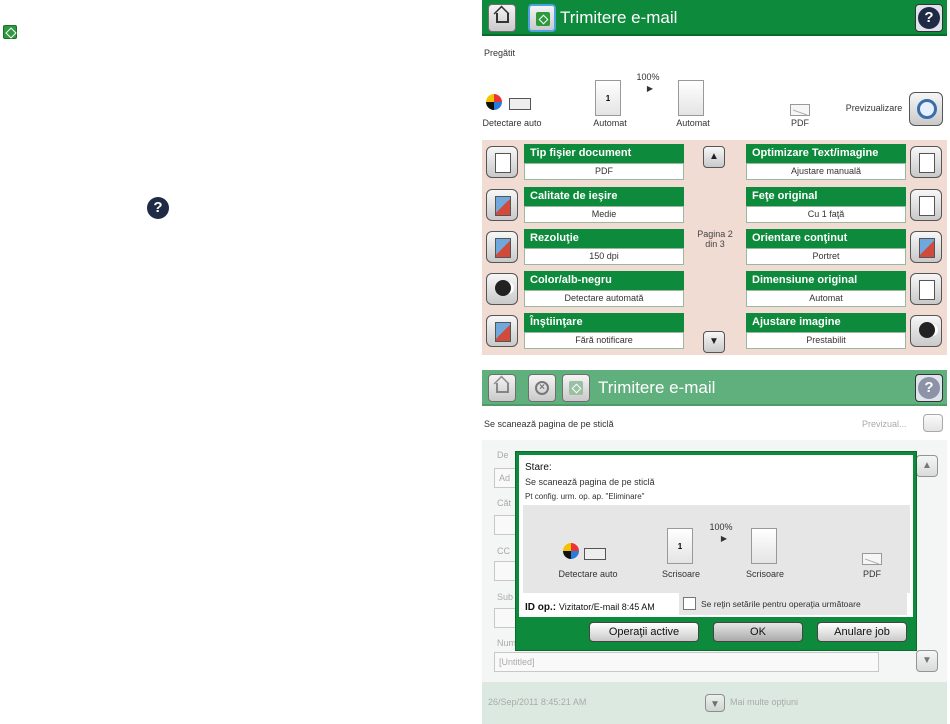 This screenshot has width=950, height=724. What do you see at coordinates (502, 205) in the screenshot?
I see `quality-icon` at bounding box center [502, 205].